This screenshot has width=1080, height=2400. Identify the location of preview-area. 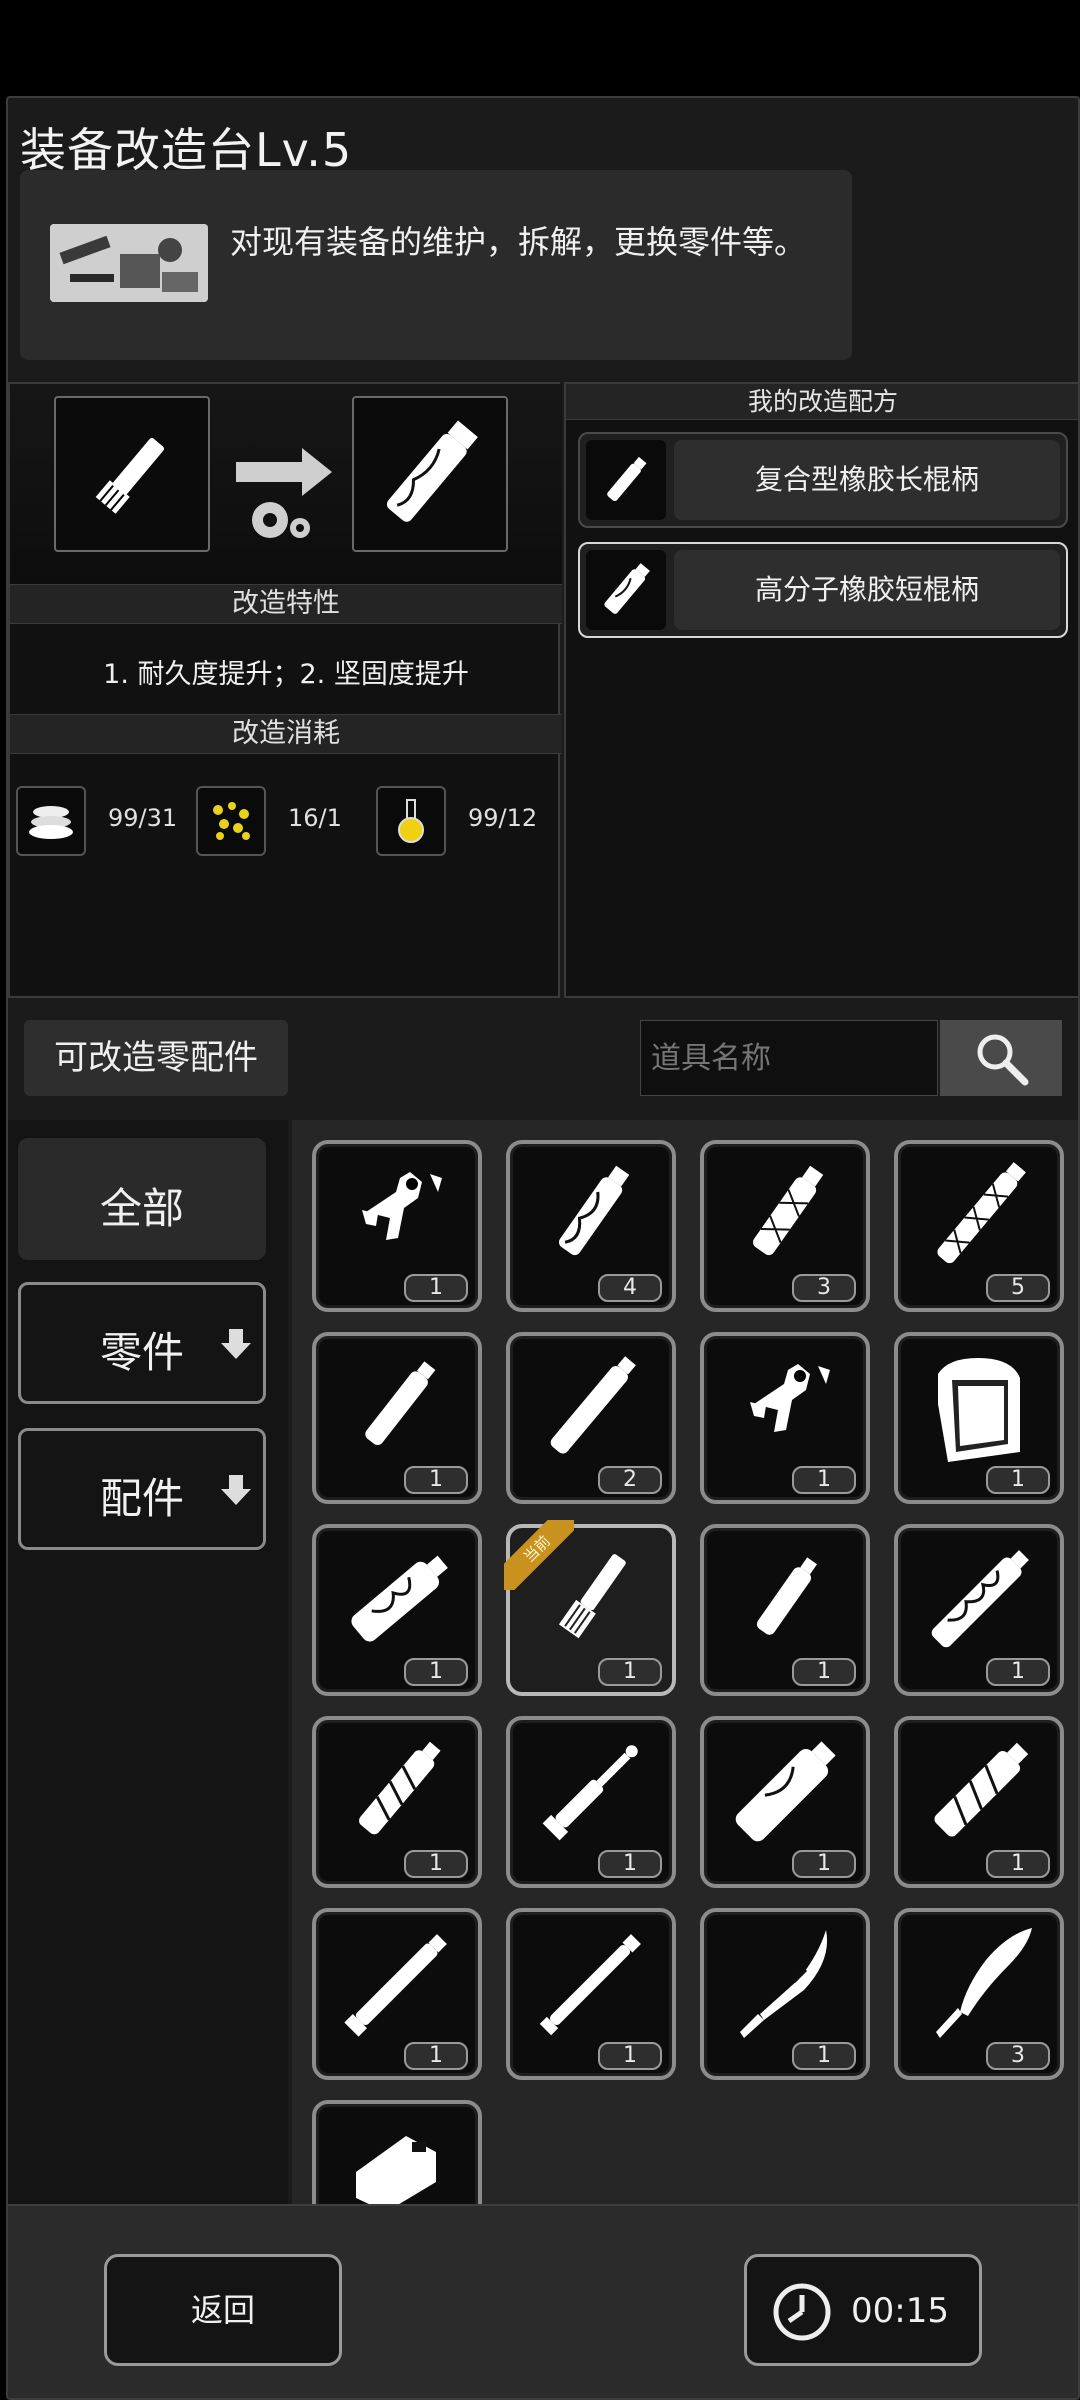
(286, 484).